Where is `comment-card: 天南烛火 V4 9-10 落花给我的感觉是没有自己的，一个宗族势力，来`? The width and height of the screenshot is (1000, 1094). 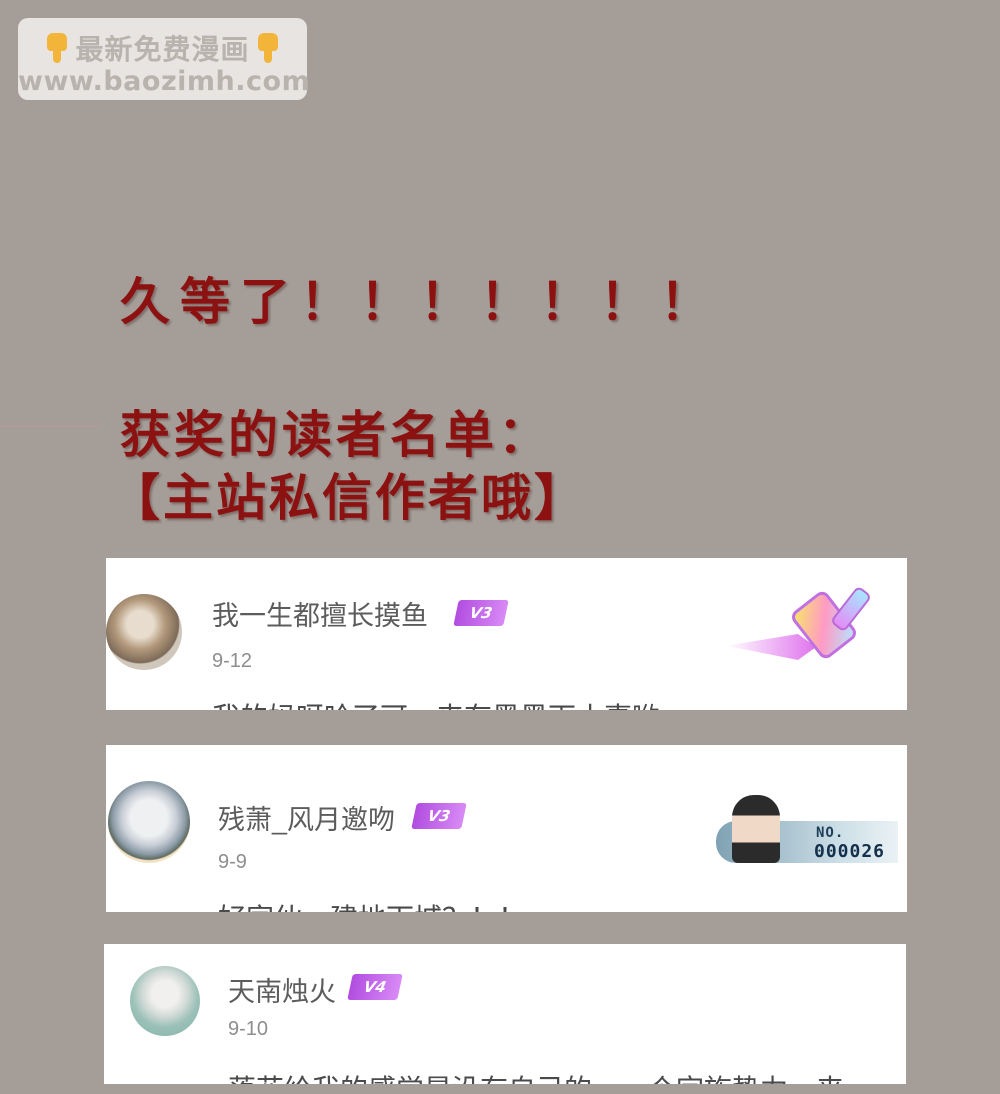
comment-card: 天南烛火 V4 9-10 落花给我的感觉是没有自己的，一个宗族势力，来 is located at coordinates (505, 1014).